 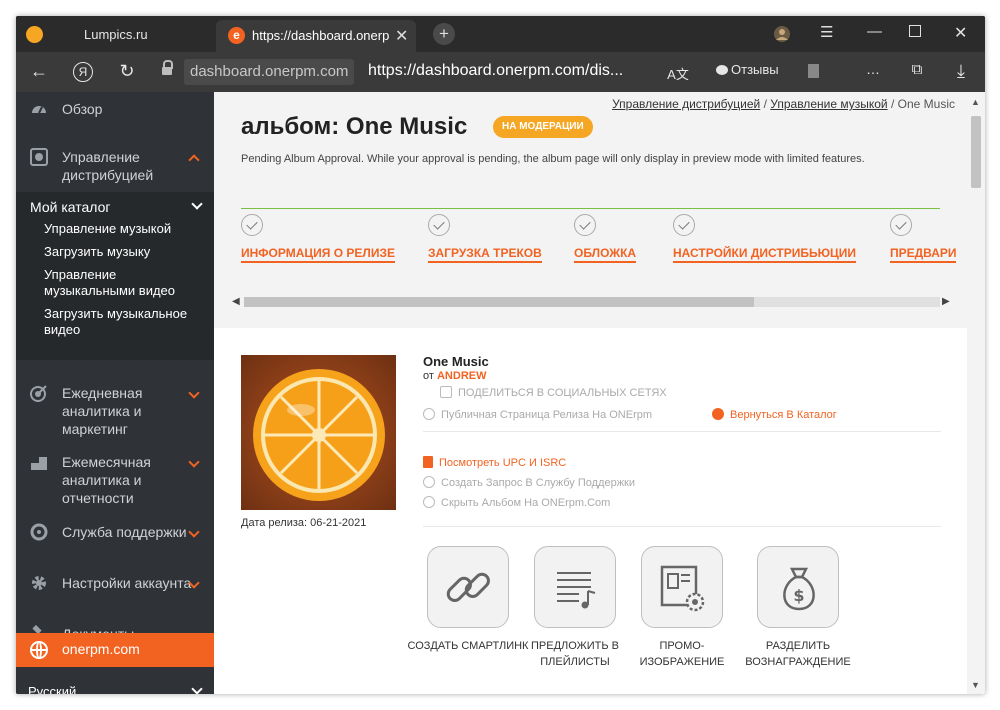 What do you see at coordinates (354, 126) in the screenshot?
I see `page-title: альбом: One Music` at bounding box center [354, 126].